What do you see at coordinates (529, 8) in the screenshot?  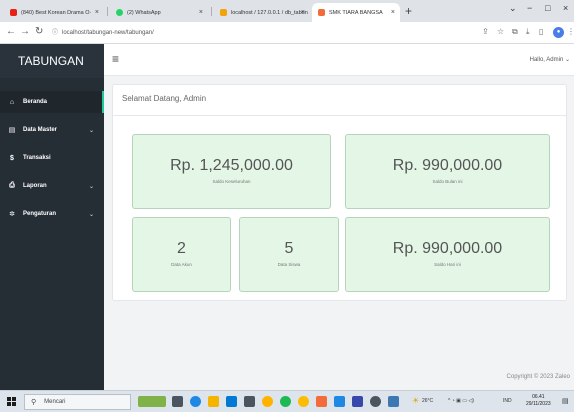 I see `minimize-icon: −` at bounding box center [529, 8].